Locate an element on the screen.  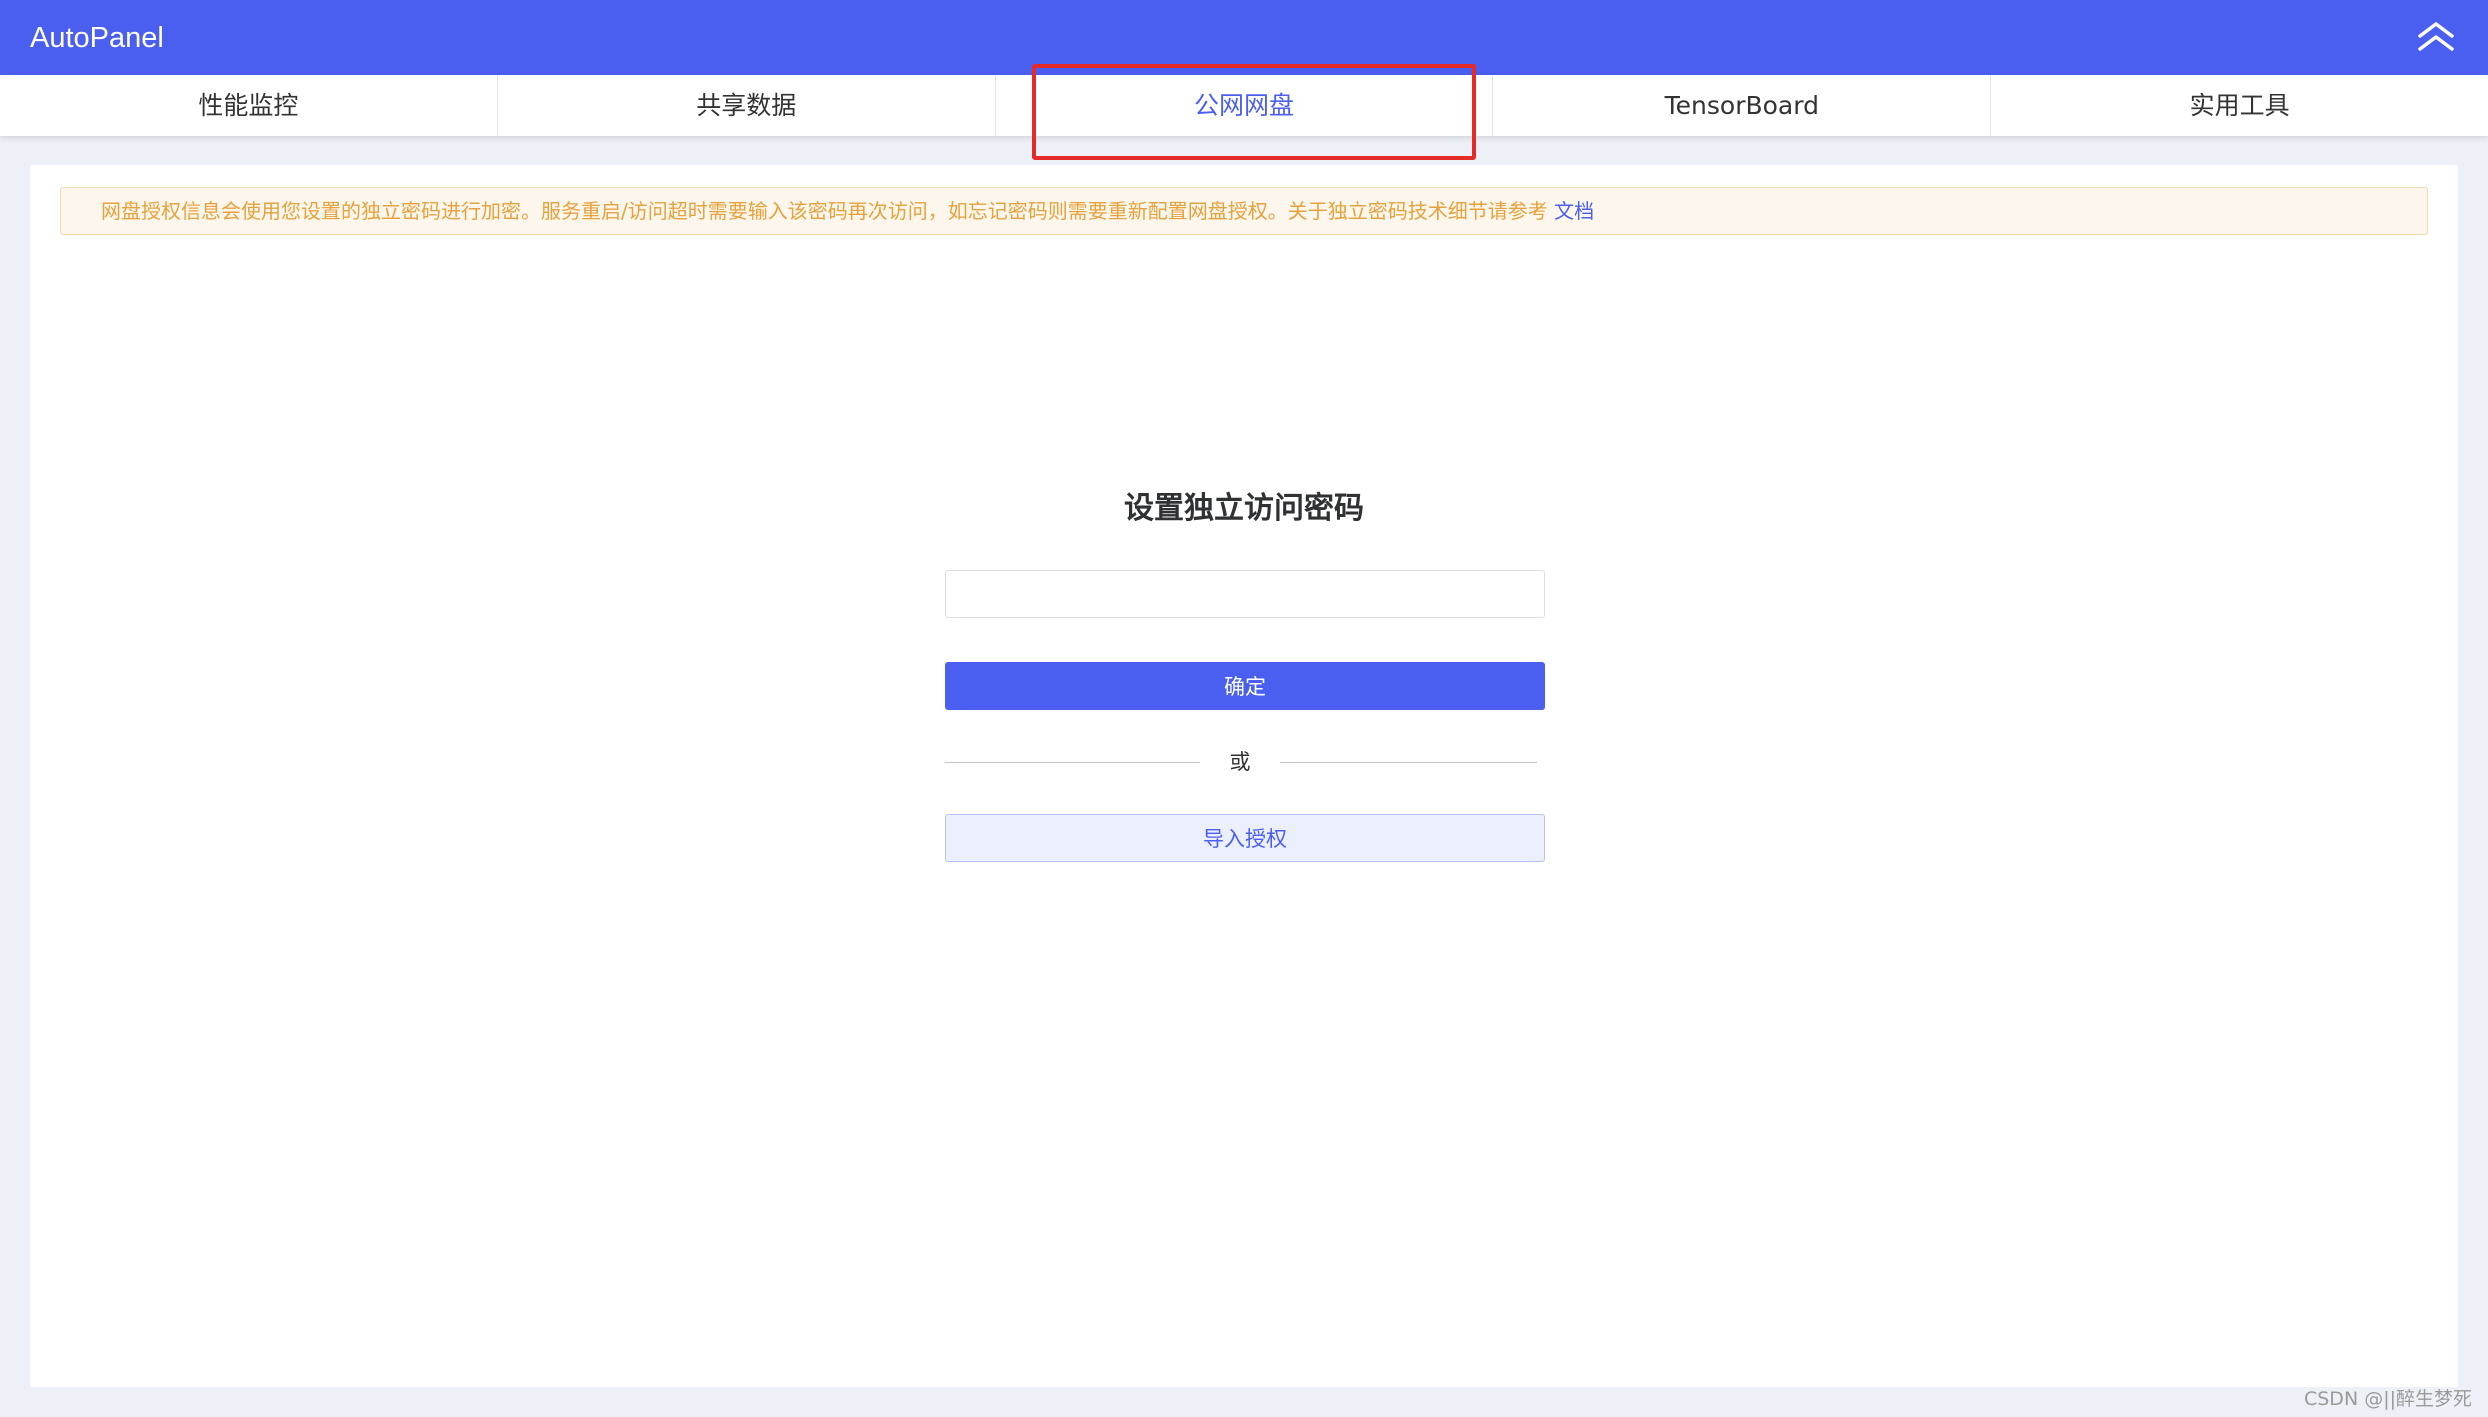
tab-utilities: 实用工具 is located at coordinates (2239, 105).